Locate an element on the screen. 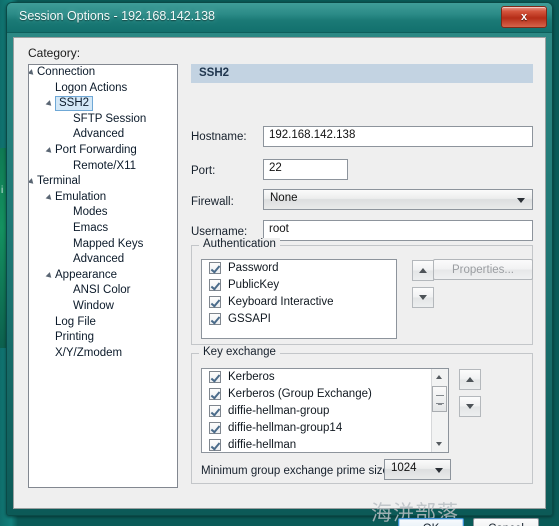 The height and width of the screenshot is (526, 559). tree-item-label: ANSI Color is located at coordinates (102, 290).